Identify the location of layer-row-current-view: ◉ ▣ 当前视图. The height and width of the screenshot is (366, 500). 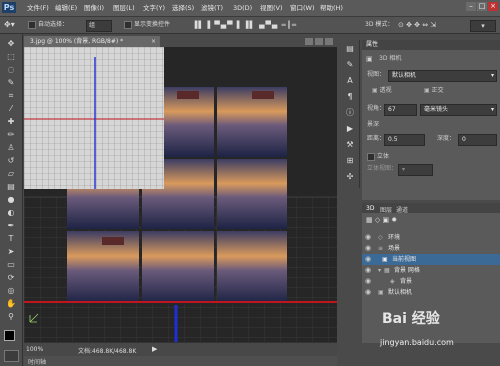
(431, 259).